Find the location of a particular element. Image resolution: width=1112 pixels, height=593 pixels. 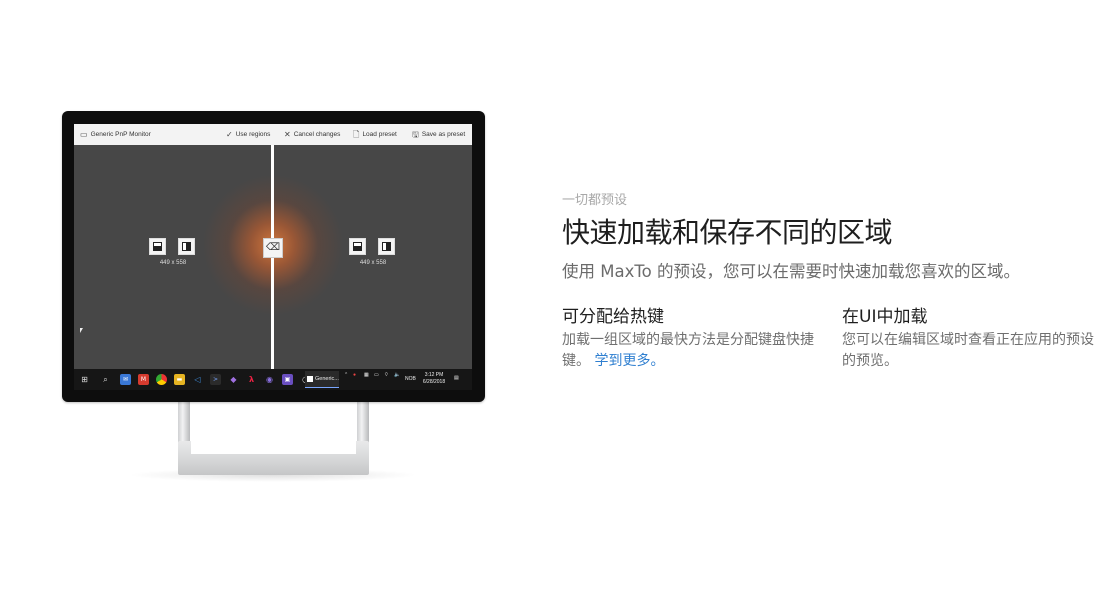

cancel-changes-button: ✕ Cancel changes is located at coordinates (312, 134).